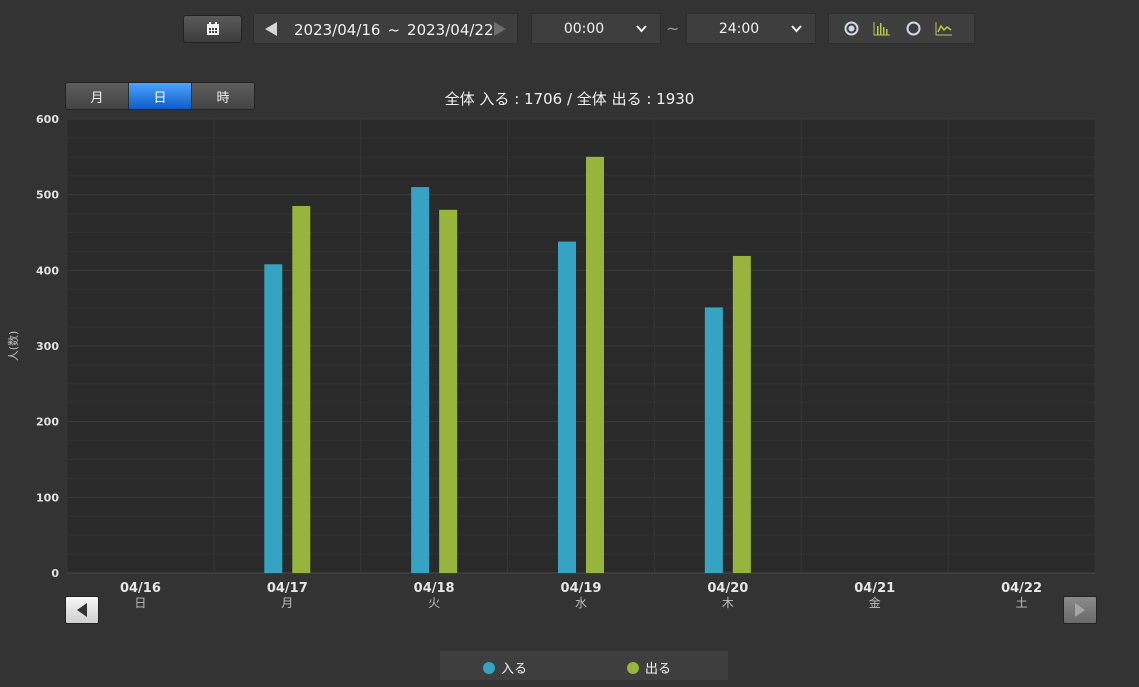 The height and width of the screenshot is (687, 1139). What do you see at coordinates (13, 346) in the screenshot?
I see `y-axis-label: 人(数)` at bounding box center [13, 346].